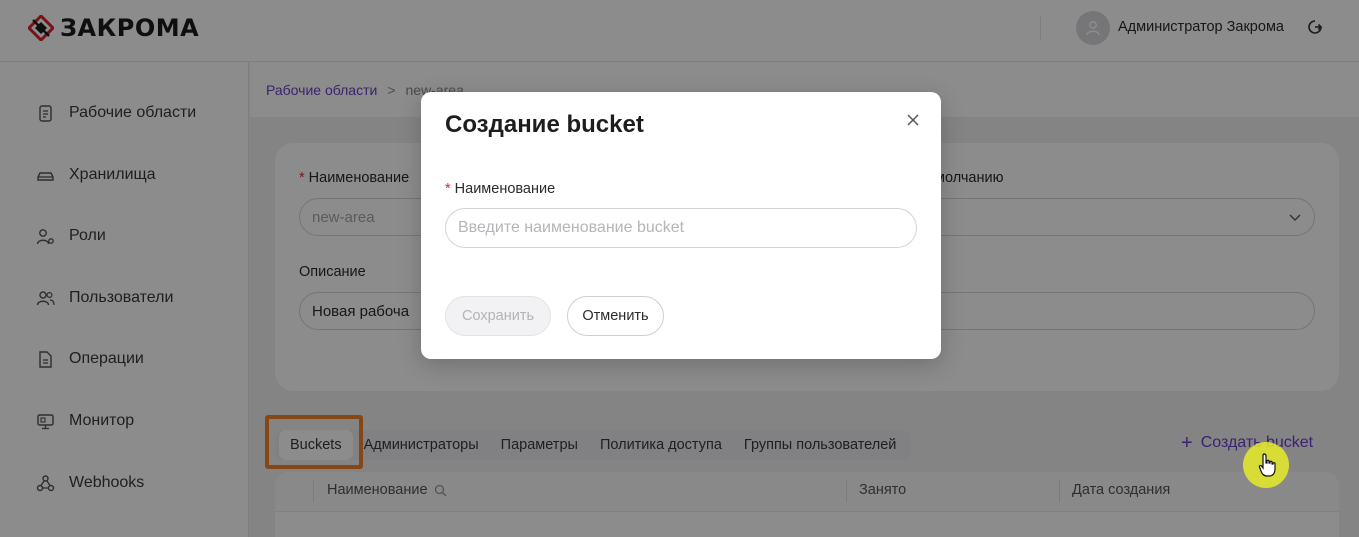 This screenshot has width=1359, height=537. I want to click on cancel-button: Отменить, so click(615, 316).